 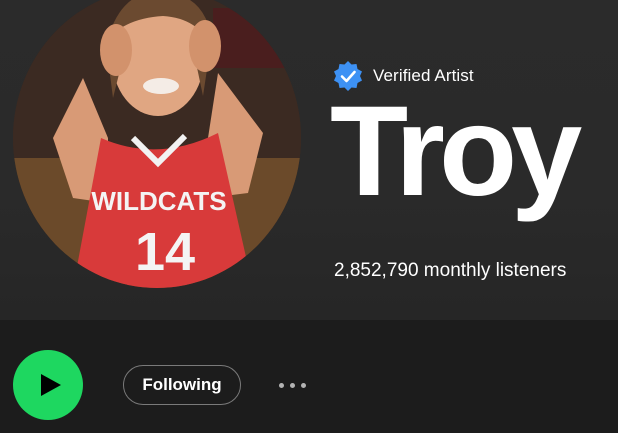 I want to click on more-options-button, so click(x=292, y=385).